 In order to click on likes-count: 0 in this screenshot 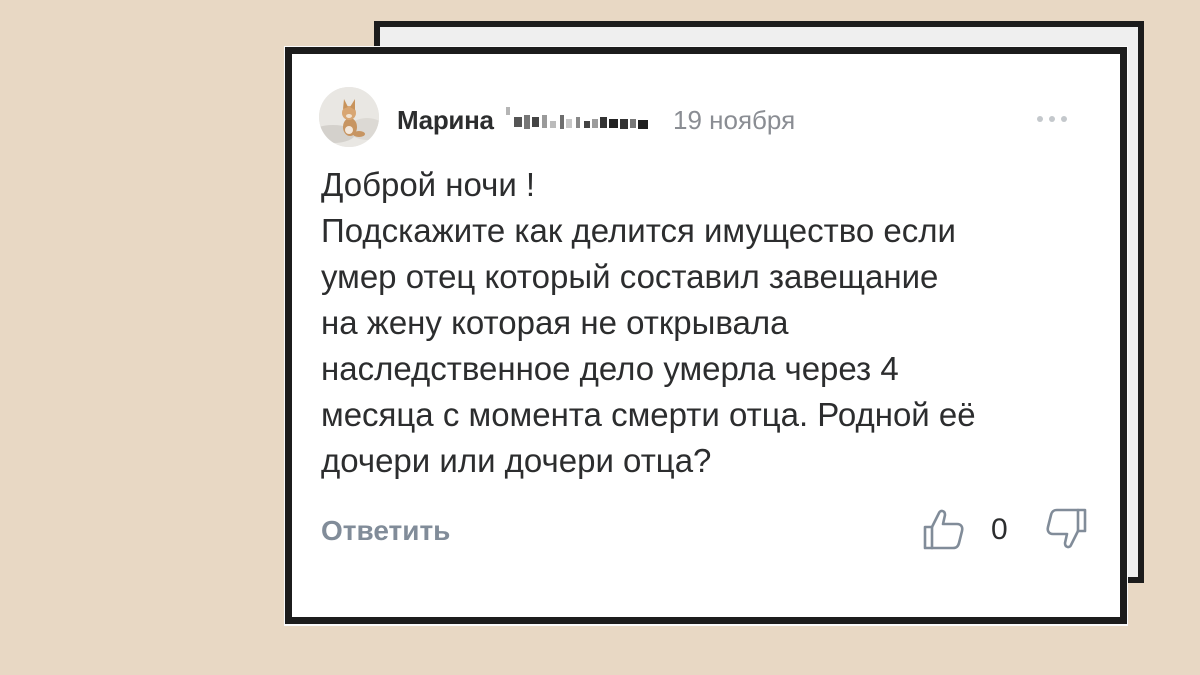, I will do `click(999, 529)`.